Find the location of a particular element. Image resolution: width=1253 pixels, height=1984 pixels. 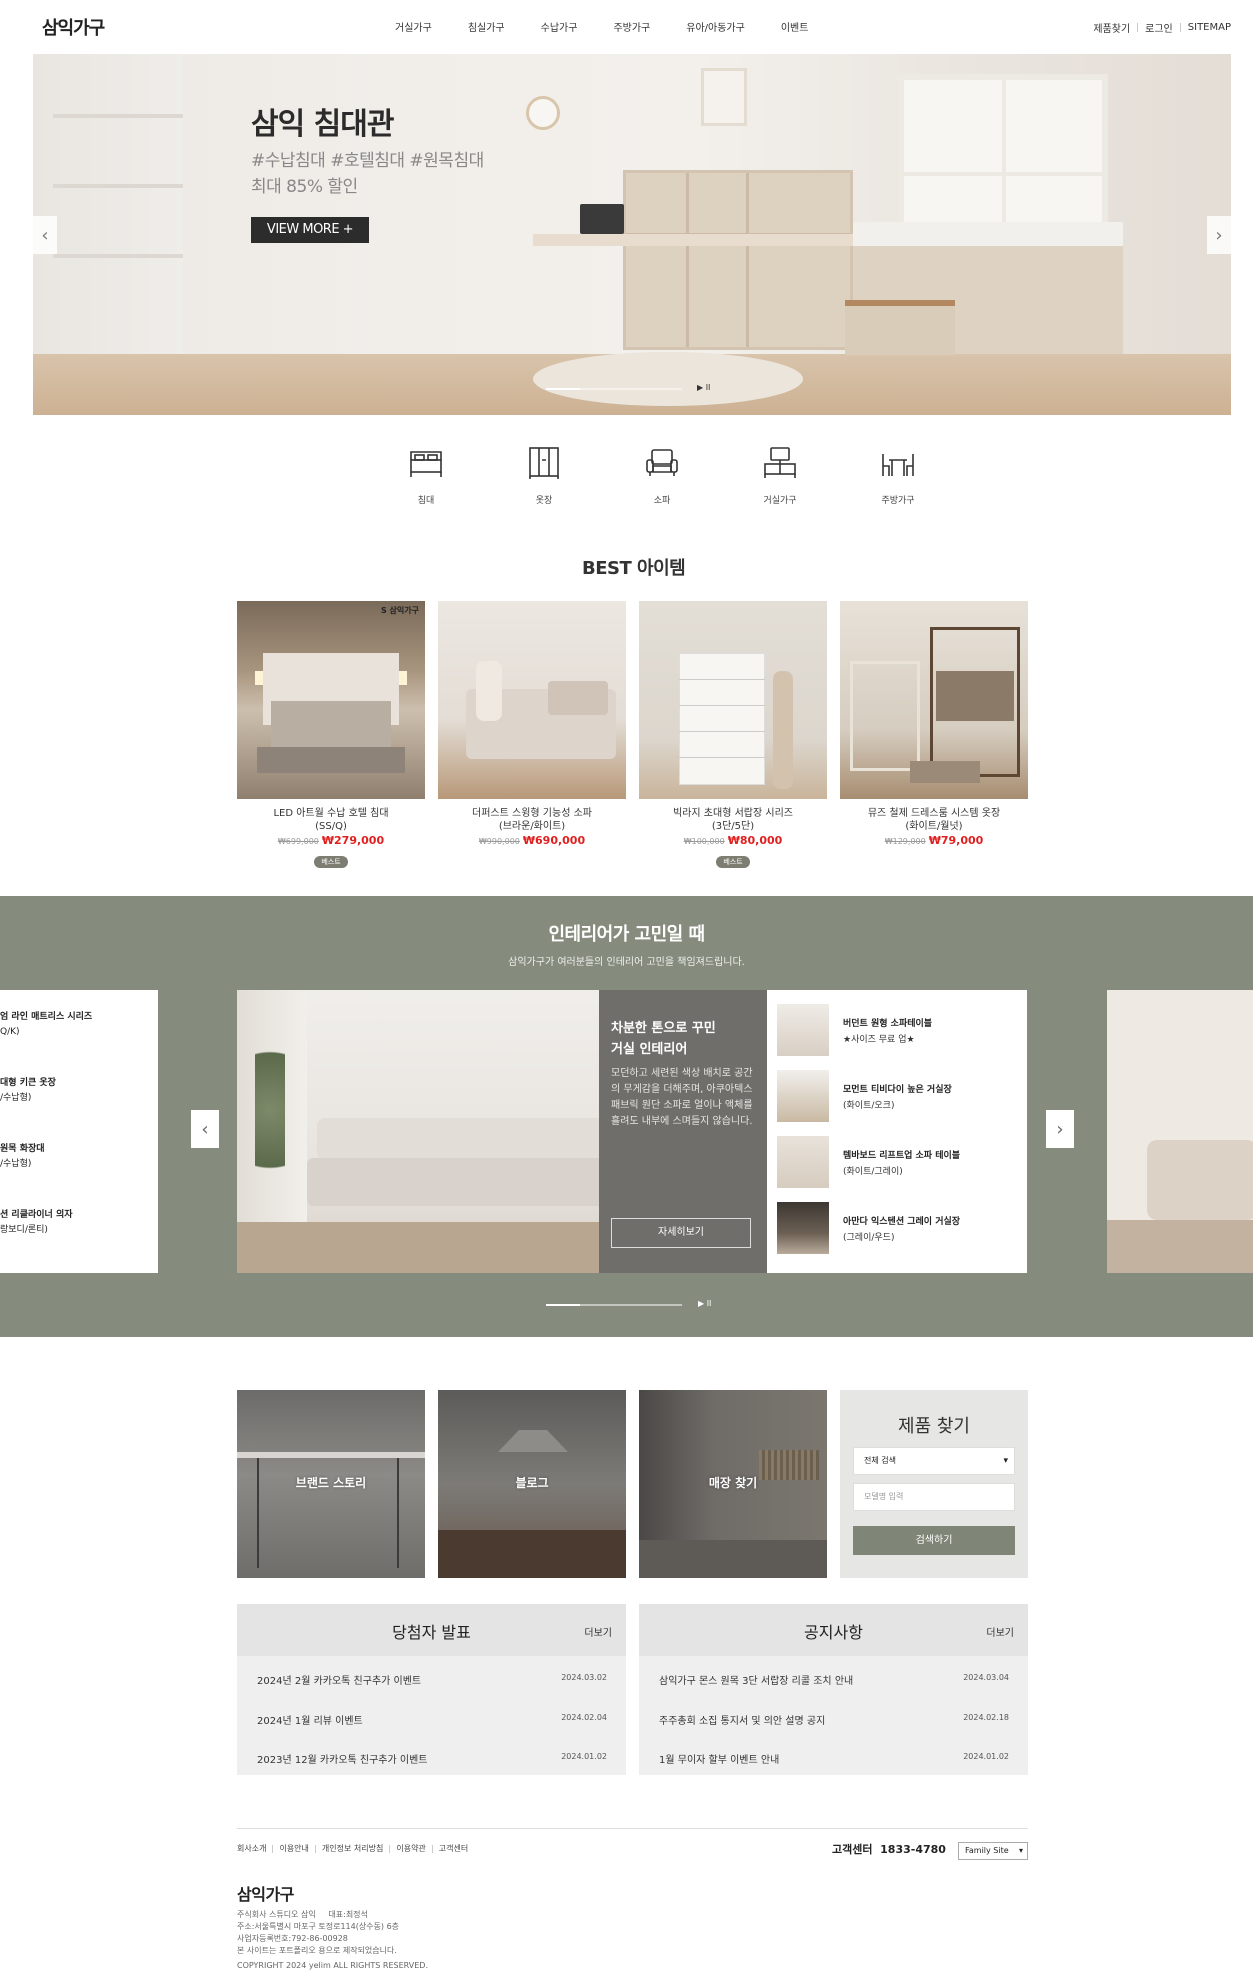

related-product: 아만다 익스텐션 그레이 거실장 (그레이/우드) is located at coordinates (902, 1228).